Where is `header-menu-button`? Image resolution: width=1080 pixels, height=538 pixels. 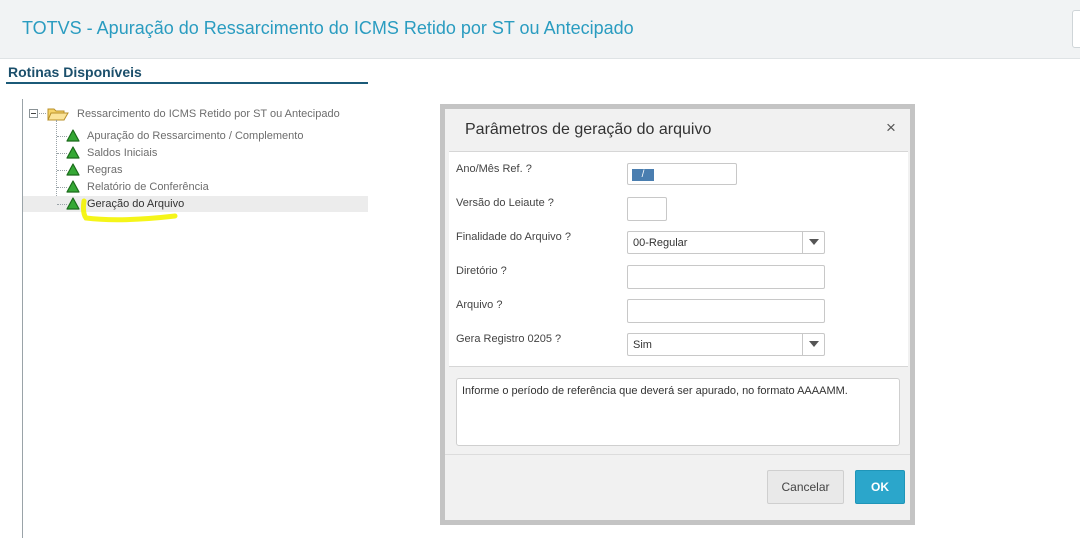 header-menu-button is located at coordinates (1076, 29).